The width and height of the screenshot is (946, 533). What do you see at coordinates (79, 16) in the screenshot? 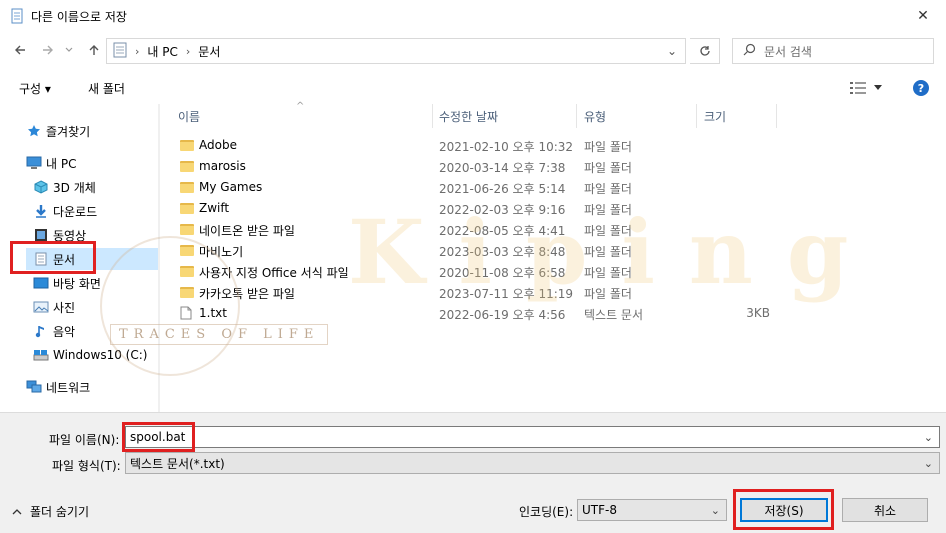
I see `window-title: 다른 이름으로 저장` at bounding box center [79, 16].